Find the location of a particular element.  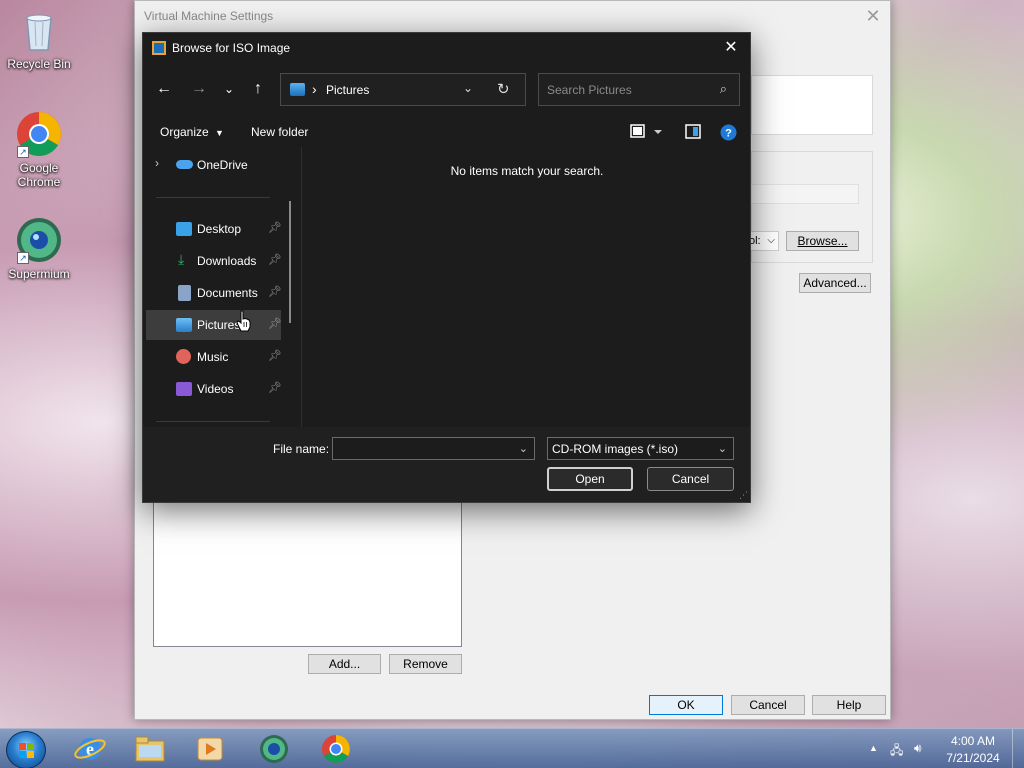

nav-item-videos: Videos 📌︎ is located at coordinates (214, 389).